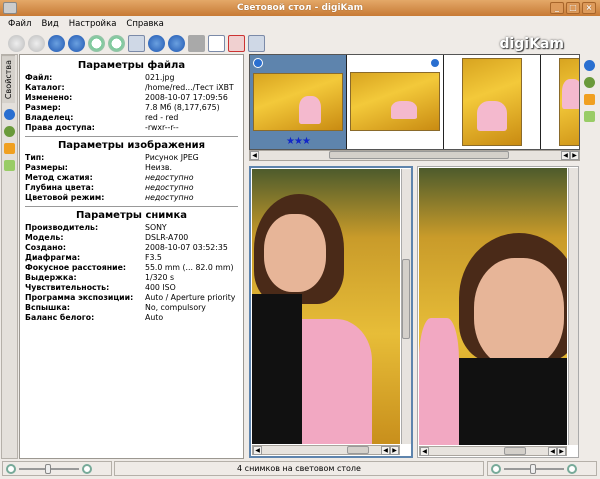 This screenshot has width=600, height=479. I want to click on app-menu-icon, so click(10, 8).